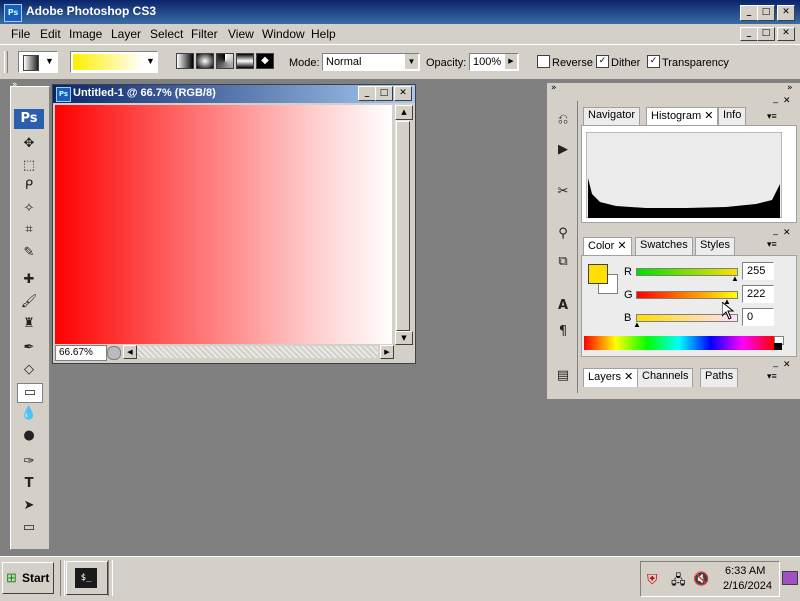 The height and width of the screenshot is (601, 800). Describe the element at coordinates (81, 353) in the screenshot. I see `zoom-field: 66.67%` at that location.